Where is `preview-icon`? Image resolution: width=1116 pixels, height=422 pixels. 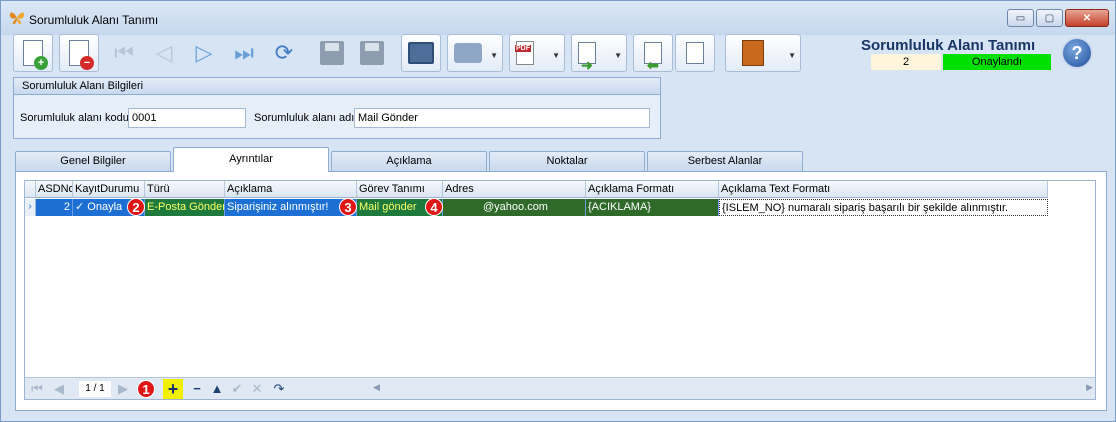
preview-icon is located at coordinates (421, 53).